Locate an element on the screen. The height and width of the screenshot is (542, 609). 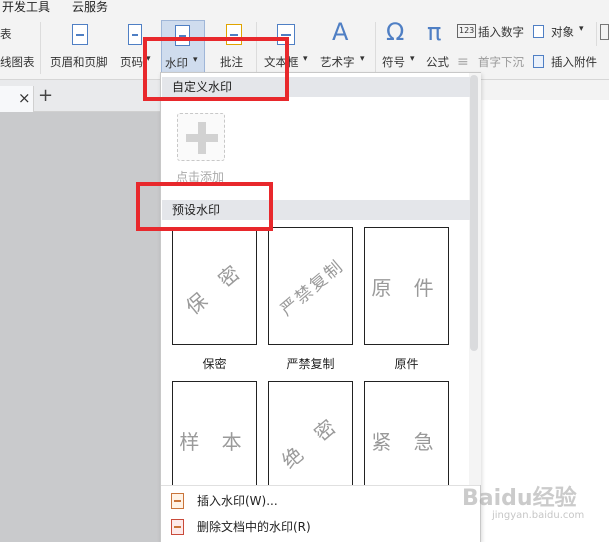
preset-watermark-text: 紧 急 is located at coordinates (406, 441).